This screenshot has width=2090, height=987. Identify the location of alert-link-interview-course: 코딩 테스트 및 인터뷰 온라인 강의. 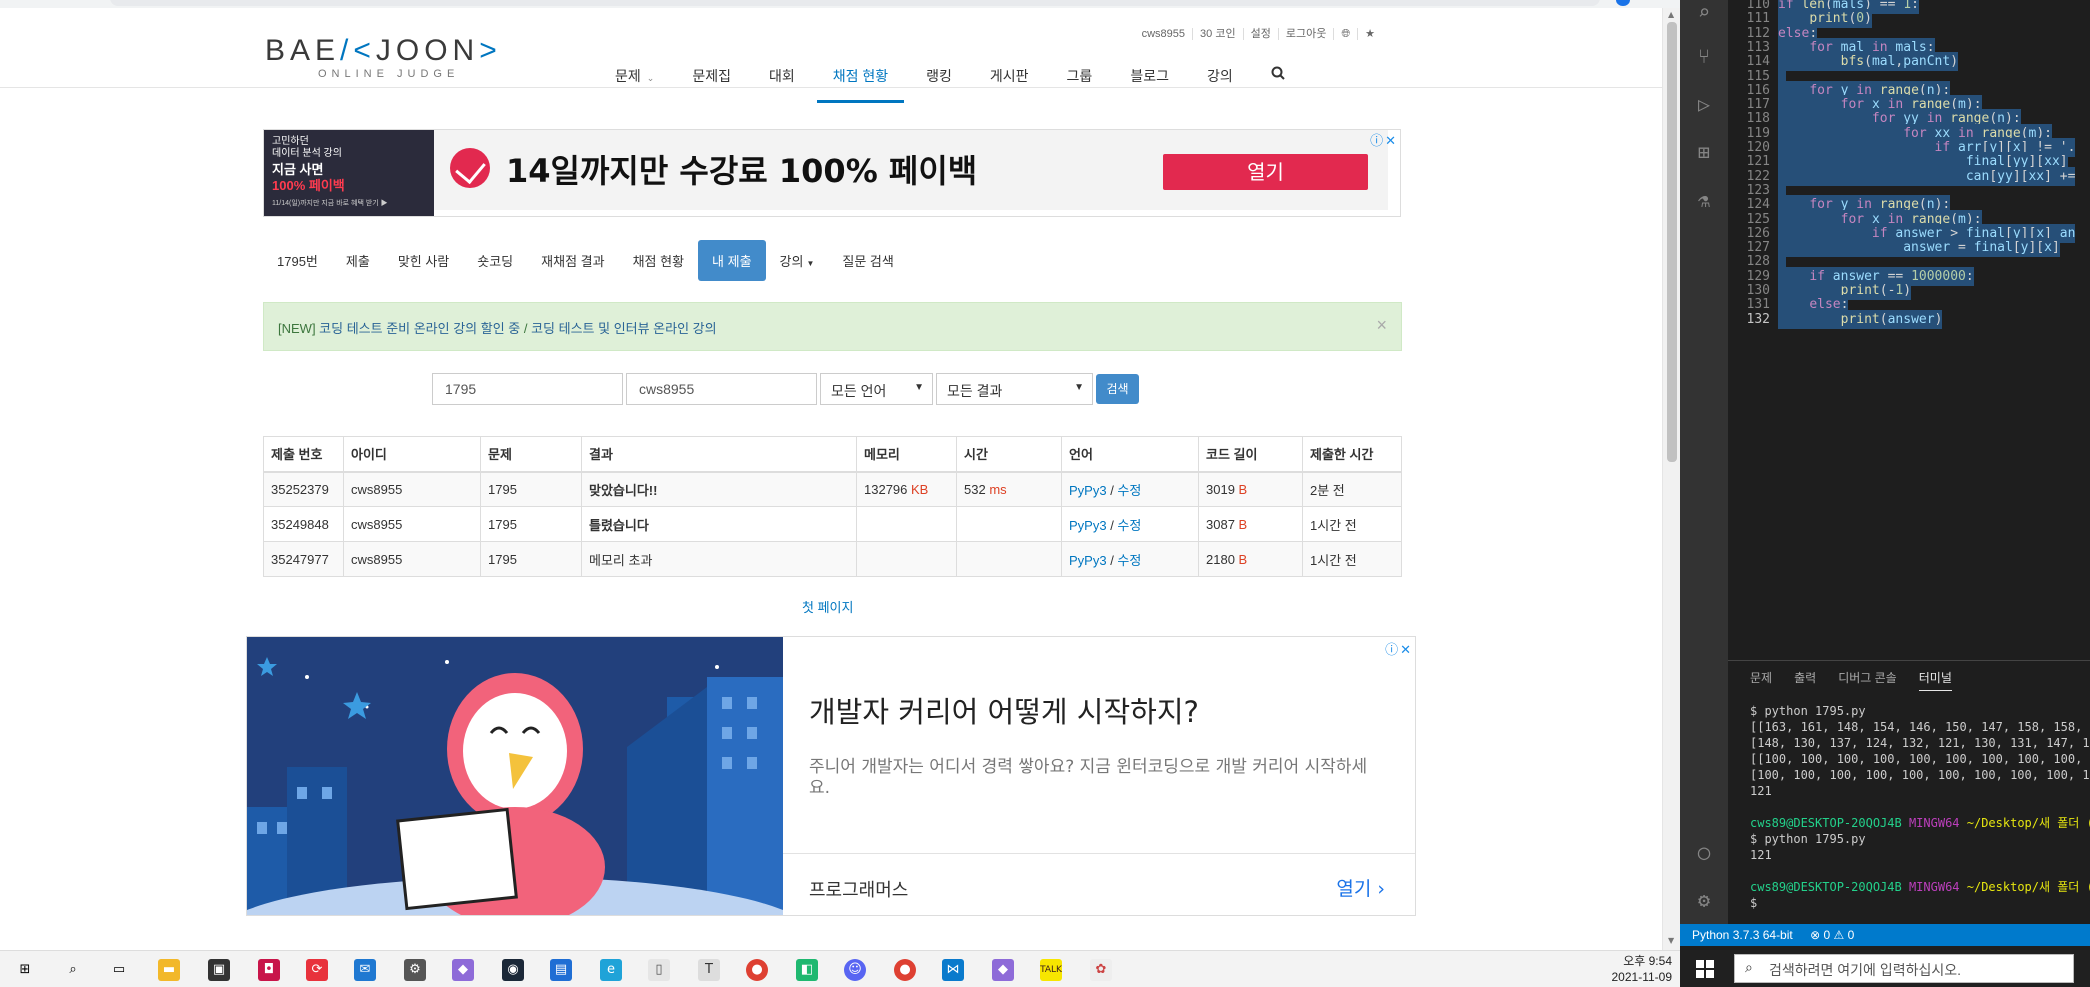
(624, 328).